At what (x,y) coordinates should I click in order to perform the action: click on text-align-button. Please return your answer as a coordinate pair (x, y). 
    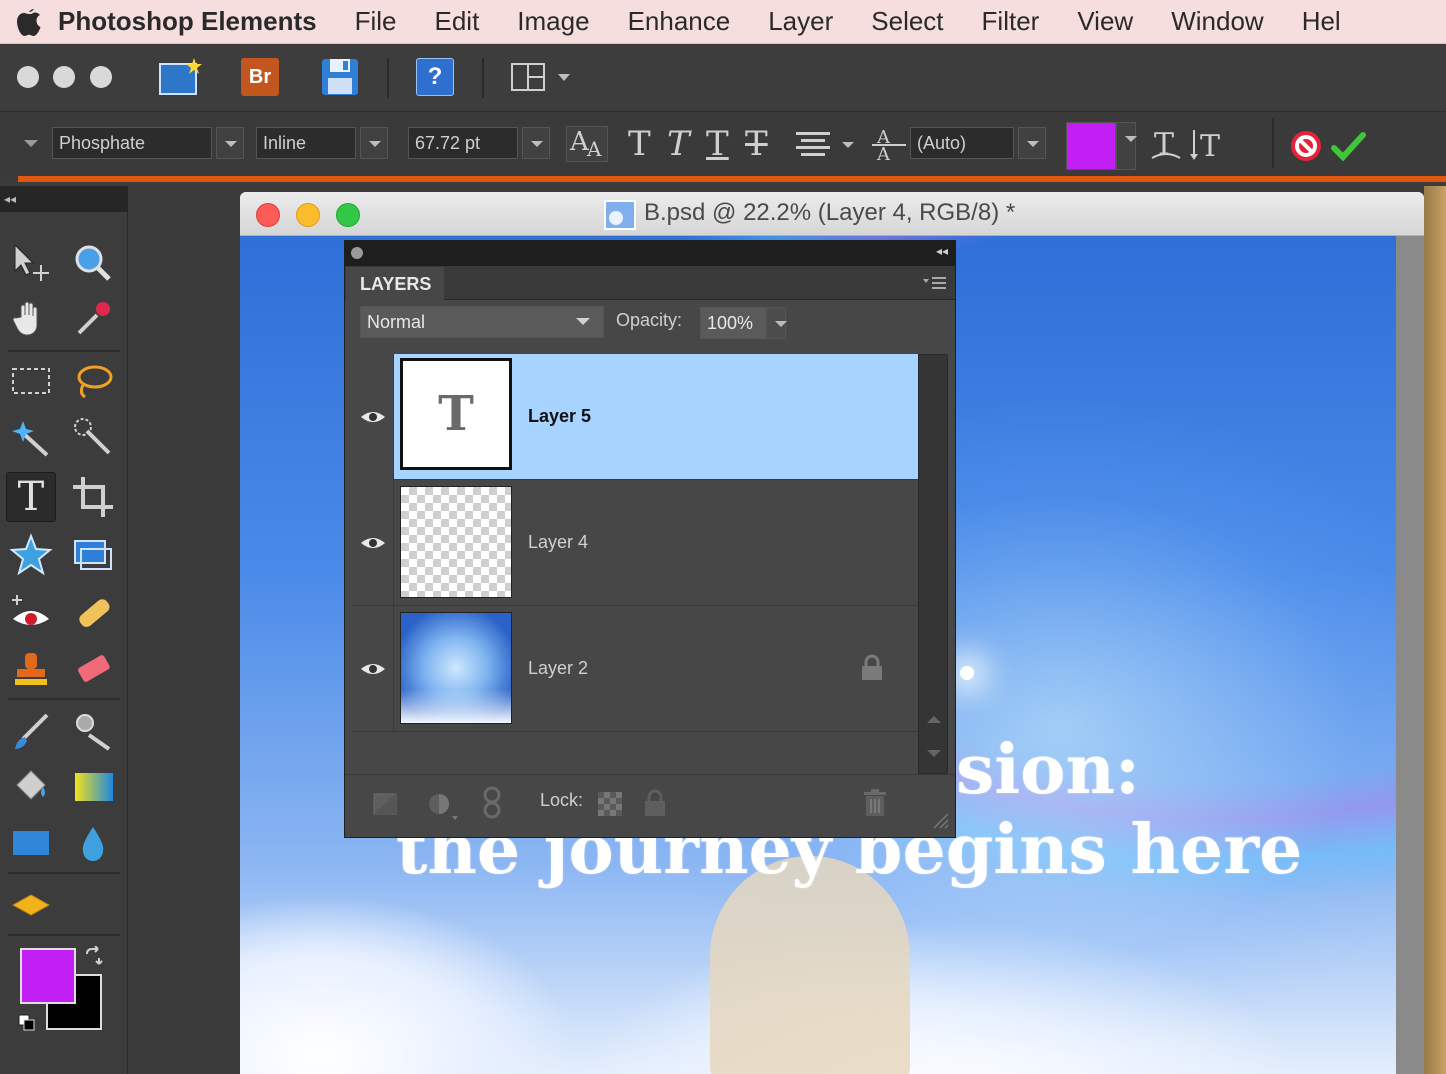
    Looking at the image, I should click on (826, 146).